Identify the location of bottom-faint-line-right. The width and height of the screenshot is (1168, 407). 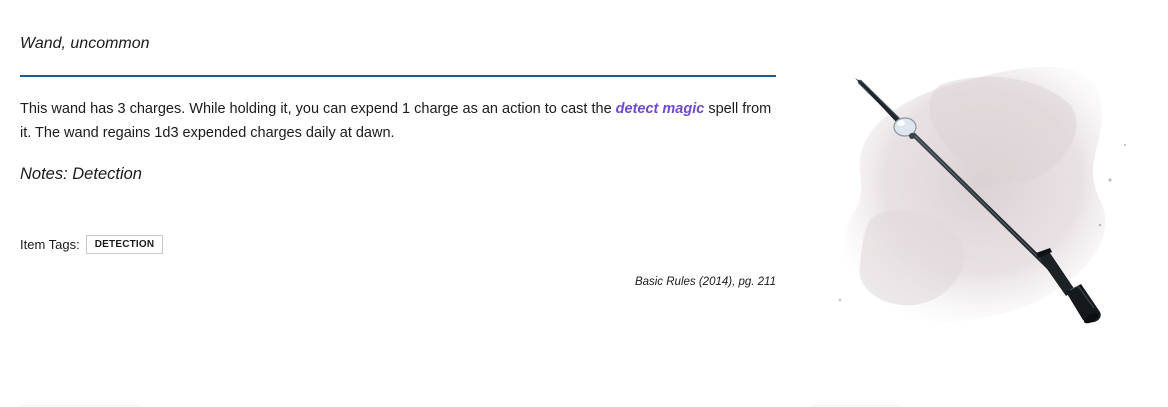
(855, 405).